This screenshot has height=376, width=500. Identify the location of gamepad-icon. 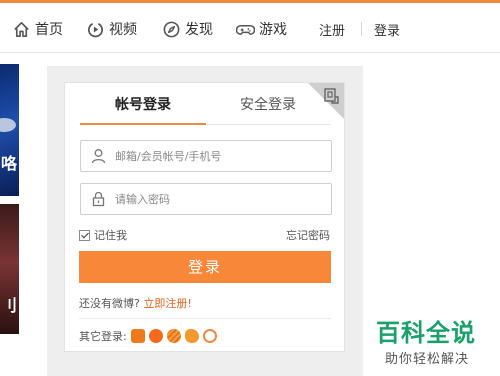
(245, 29).